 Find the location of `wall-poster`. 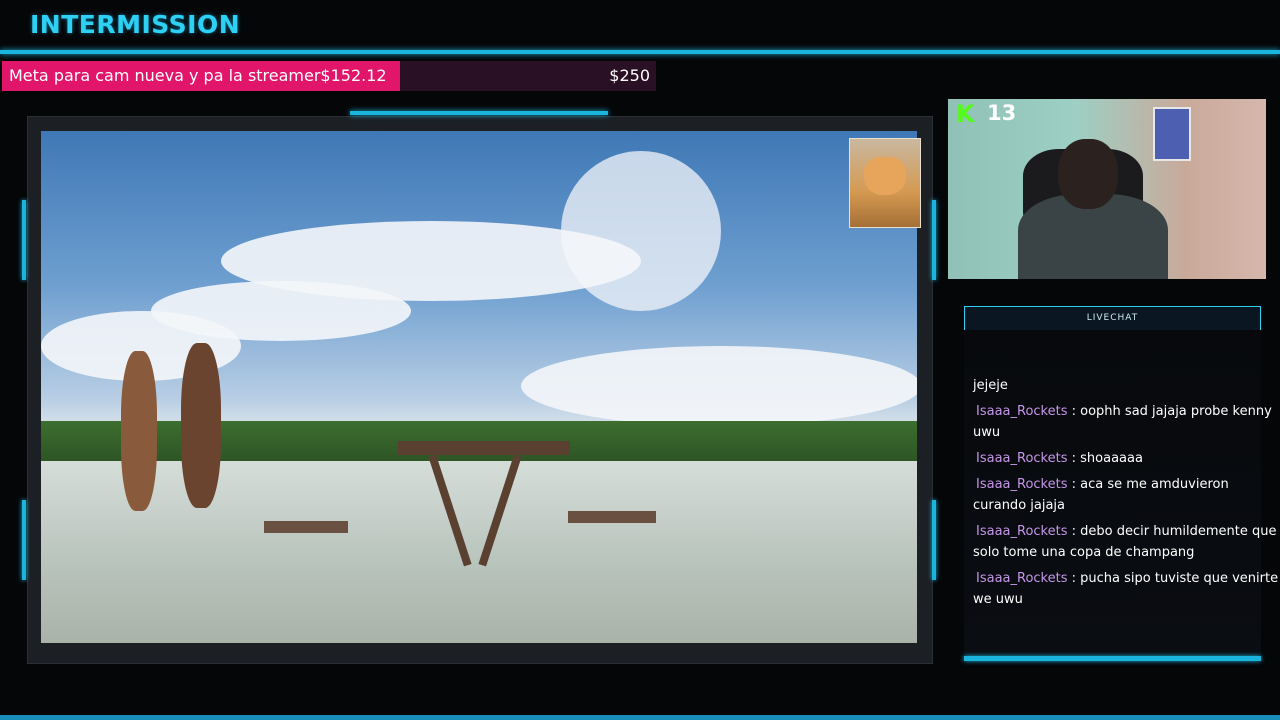

wall-poster is located at coordinates (1172, 134).